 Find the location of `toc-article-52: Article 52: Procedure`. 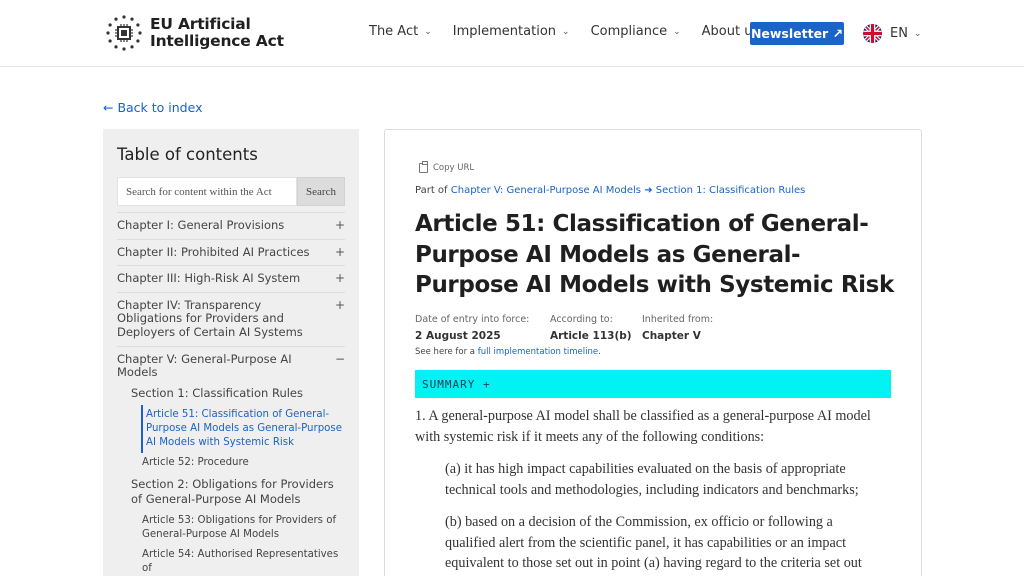

toc-article-52: Article 52: Procedure is located at coordinates (231, 463).